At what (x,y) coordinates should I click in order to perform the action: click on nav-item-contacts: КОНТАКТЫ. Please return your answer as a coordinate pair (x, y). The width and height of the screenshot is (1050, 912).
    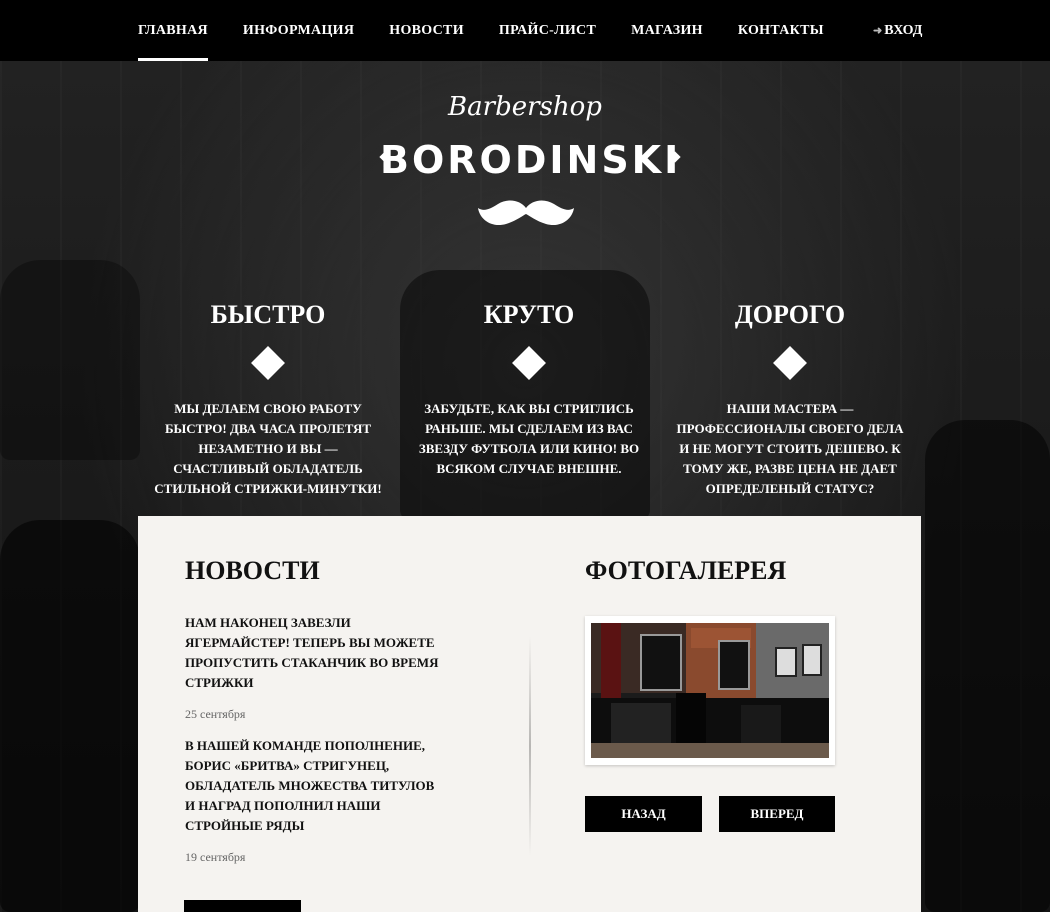
    Looking at the image, I should click on (781, 30).